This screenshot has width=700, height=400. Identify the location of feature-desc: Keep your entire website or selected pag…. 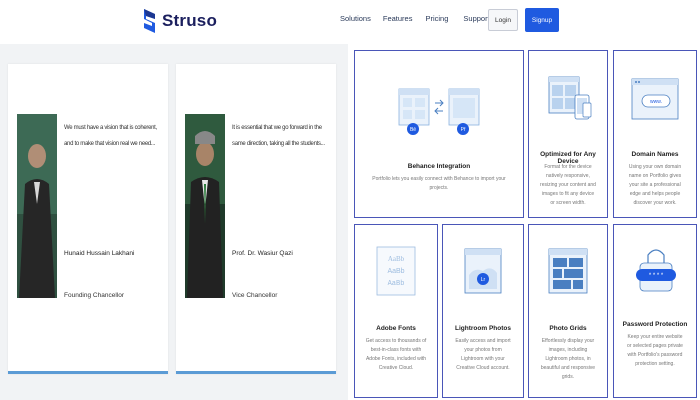
(655, 350).